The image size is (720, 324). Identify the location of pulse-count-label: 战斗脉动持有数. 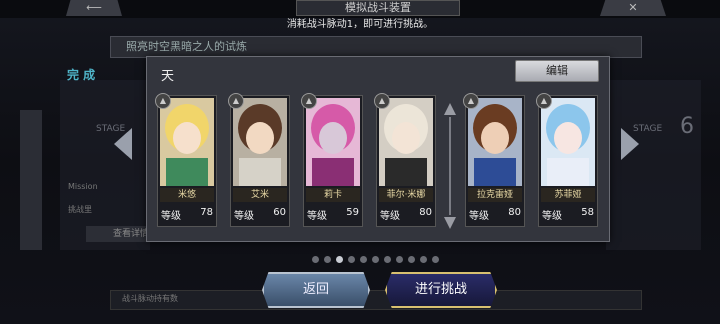
(150, 298).